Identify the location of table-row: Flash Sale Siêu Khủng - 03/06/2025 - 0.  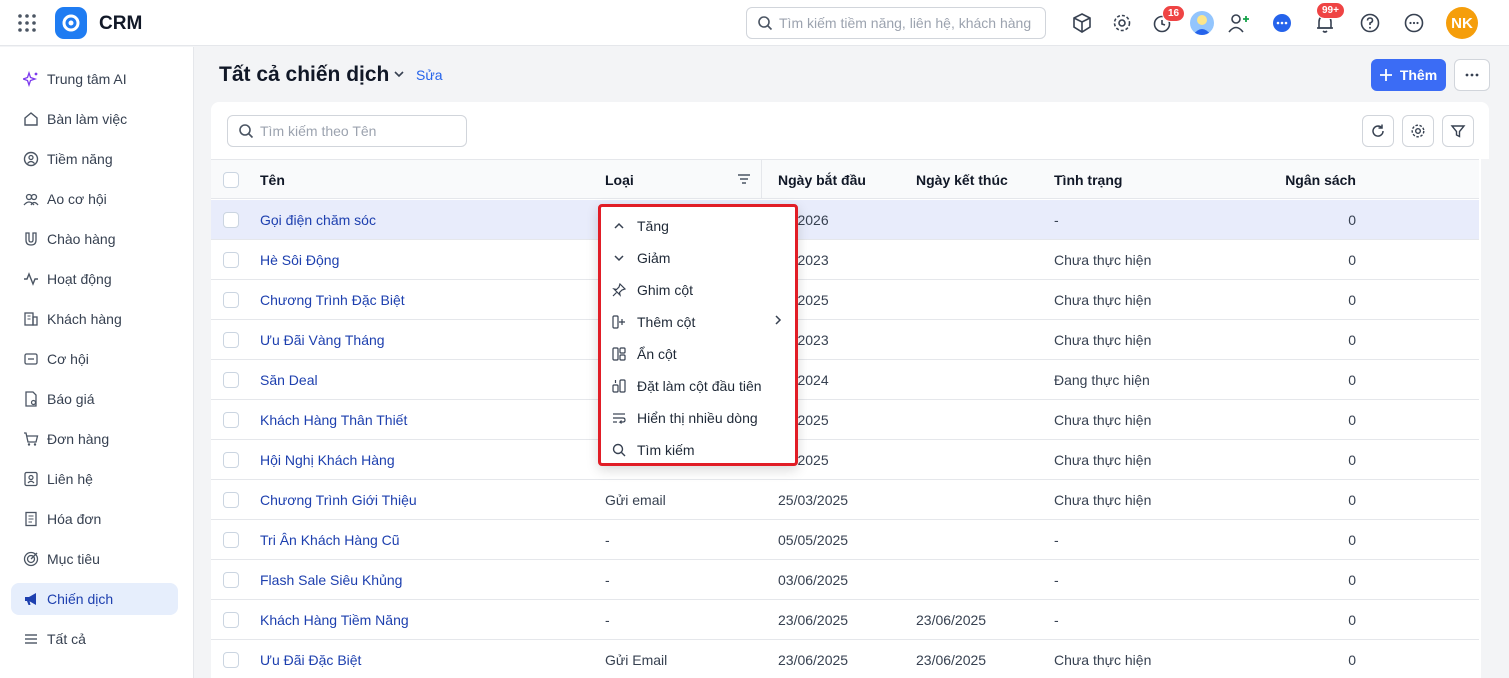
(845, 580).